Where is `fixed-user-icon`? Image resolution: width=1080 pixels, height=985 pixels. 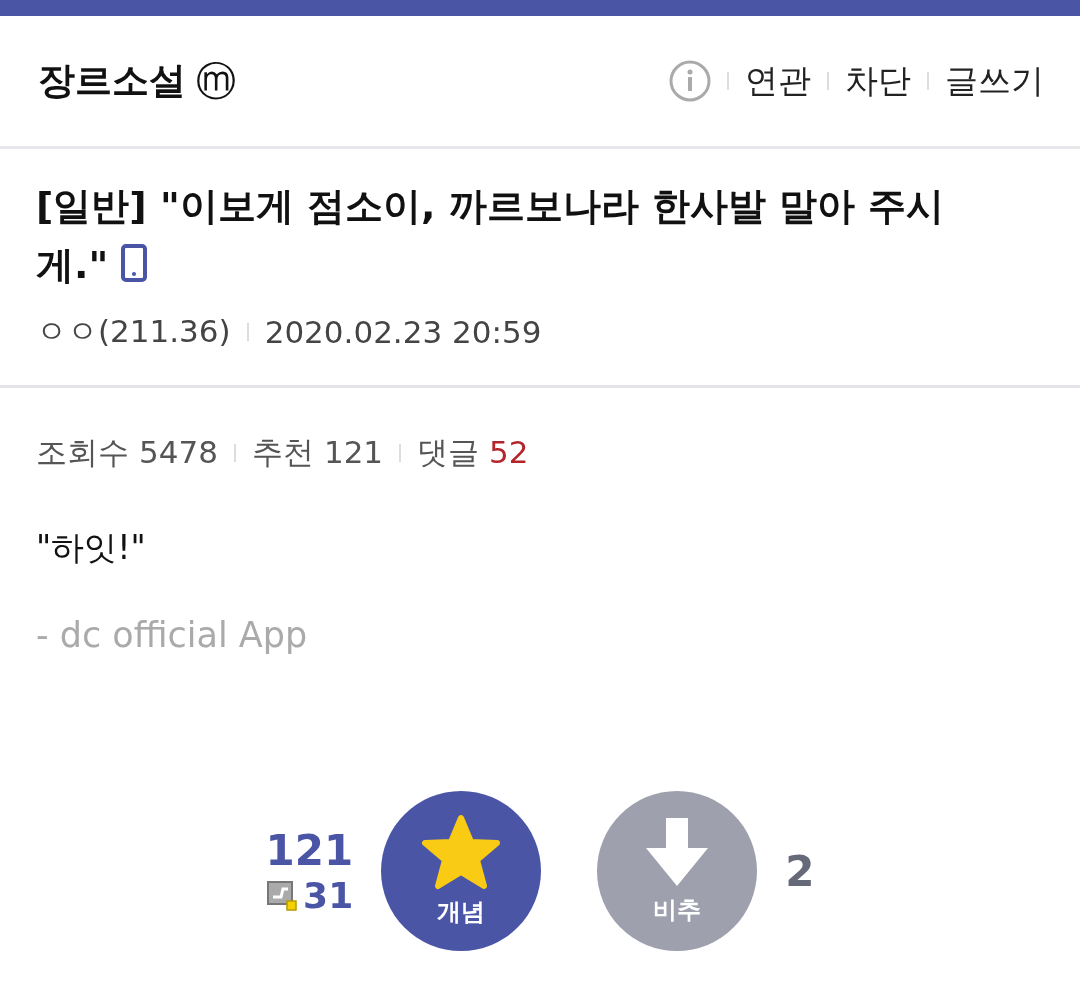
fixed-user-icon is located at coordinates (282, 895).